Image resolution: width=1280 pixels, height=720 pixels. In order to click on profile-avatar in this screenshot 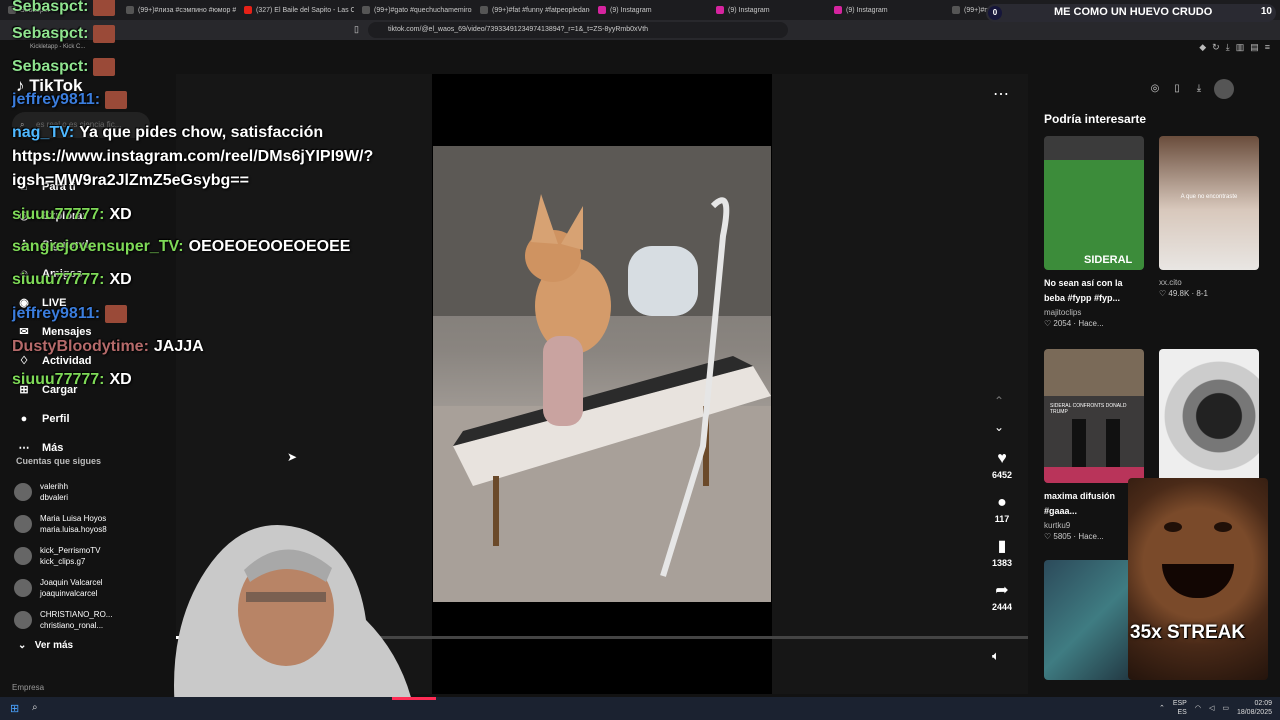, I will do `click(1224, 89)`.